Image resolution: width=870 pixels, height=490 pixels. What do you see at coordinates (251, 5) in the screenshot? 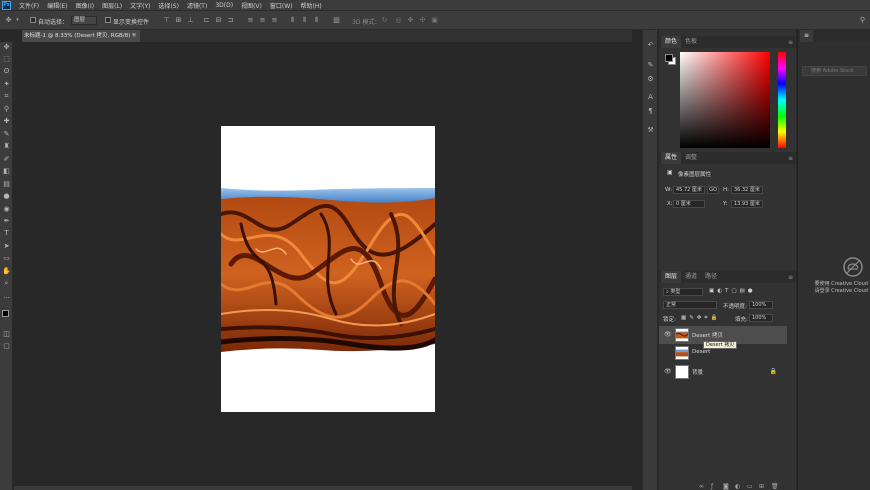
I see `menu-view: 视图(V)` at bounding box center [251, 5].